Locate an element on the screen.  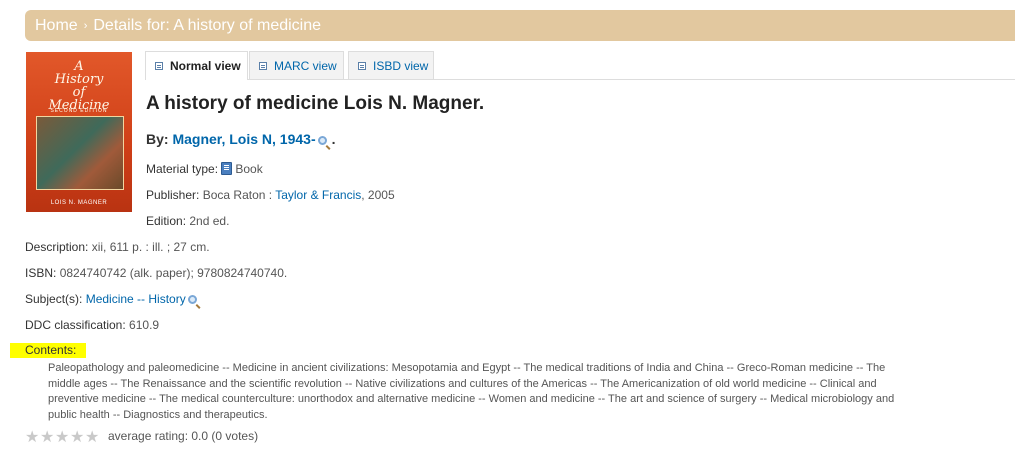
ddc-field: DDC classification: 610.9 is located at coordinates (92, 325).